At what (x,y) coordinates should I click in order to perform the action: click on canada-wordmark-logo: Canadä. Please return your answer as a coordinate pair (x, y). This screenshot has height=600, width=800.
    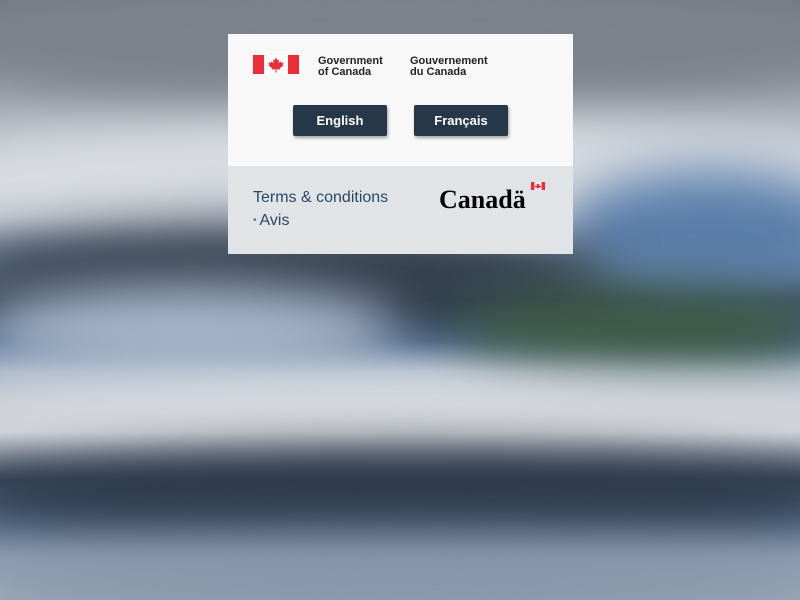
    Looking at the image, I should click on (492, 197).